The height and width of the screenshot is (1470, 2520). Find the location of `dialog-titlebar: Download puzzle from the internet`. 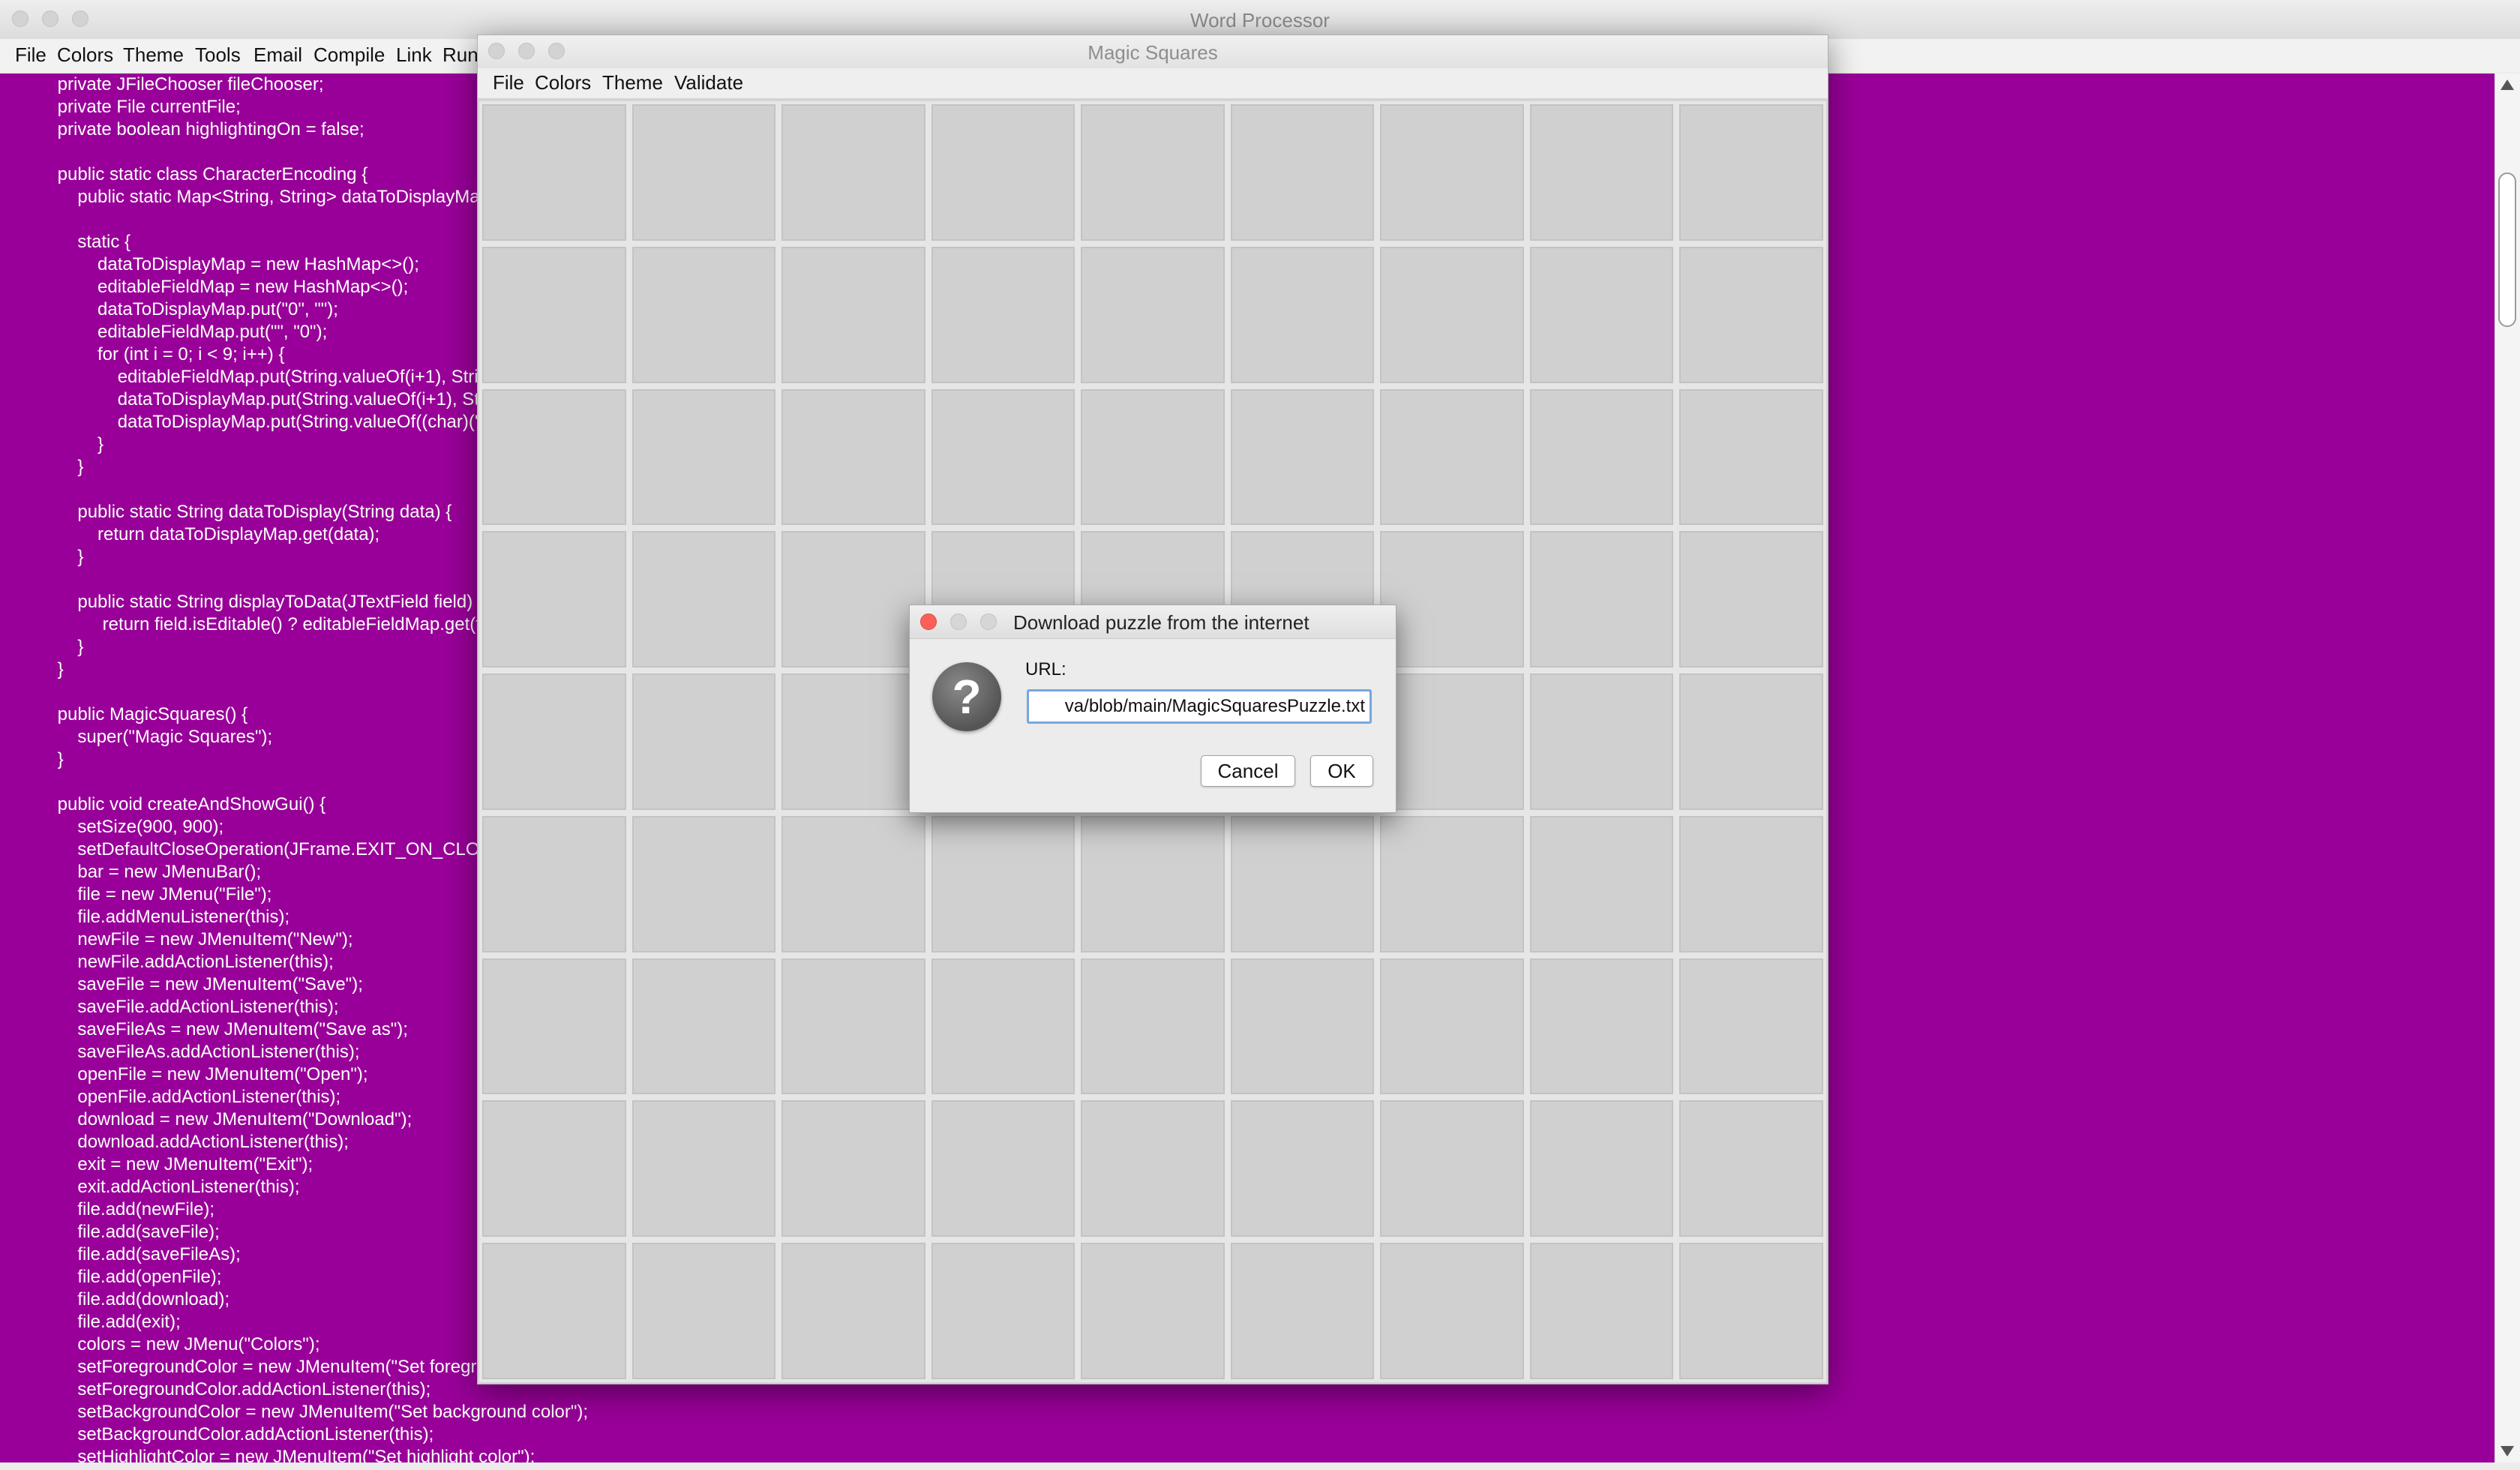

dialog-titlebar: Download puzzle from the internet is located at coordinates (1153, 622).